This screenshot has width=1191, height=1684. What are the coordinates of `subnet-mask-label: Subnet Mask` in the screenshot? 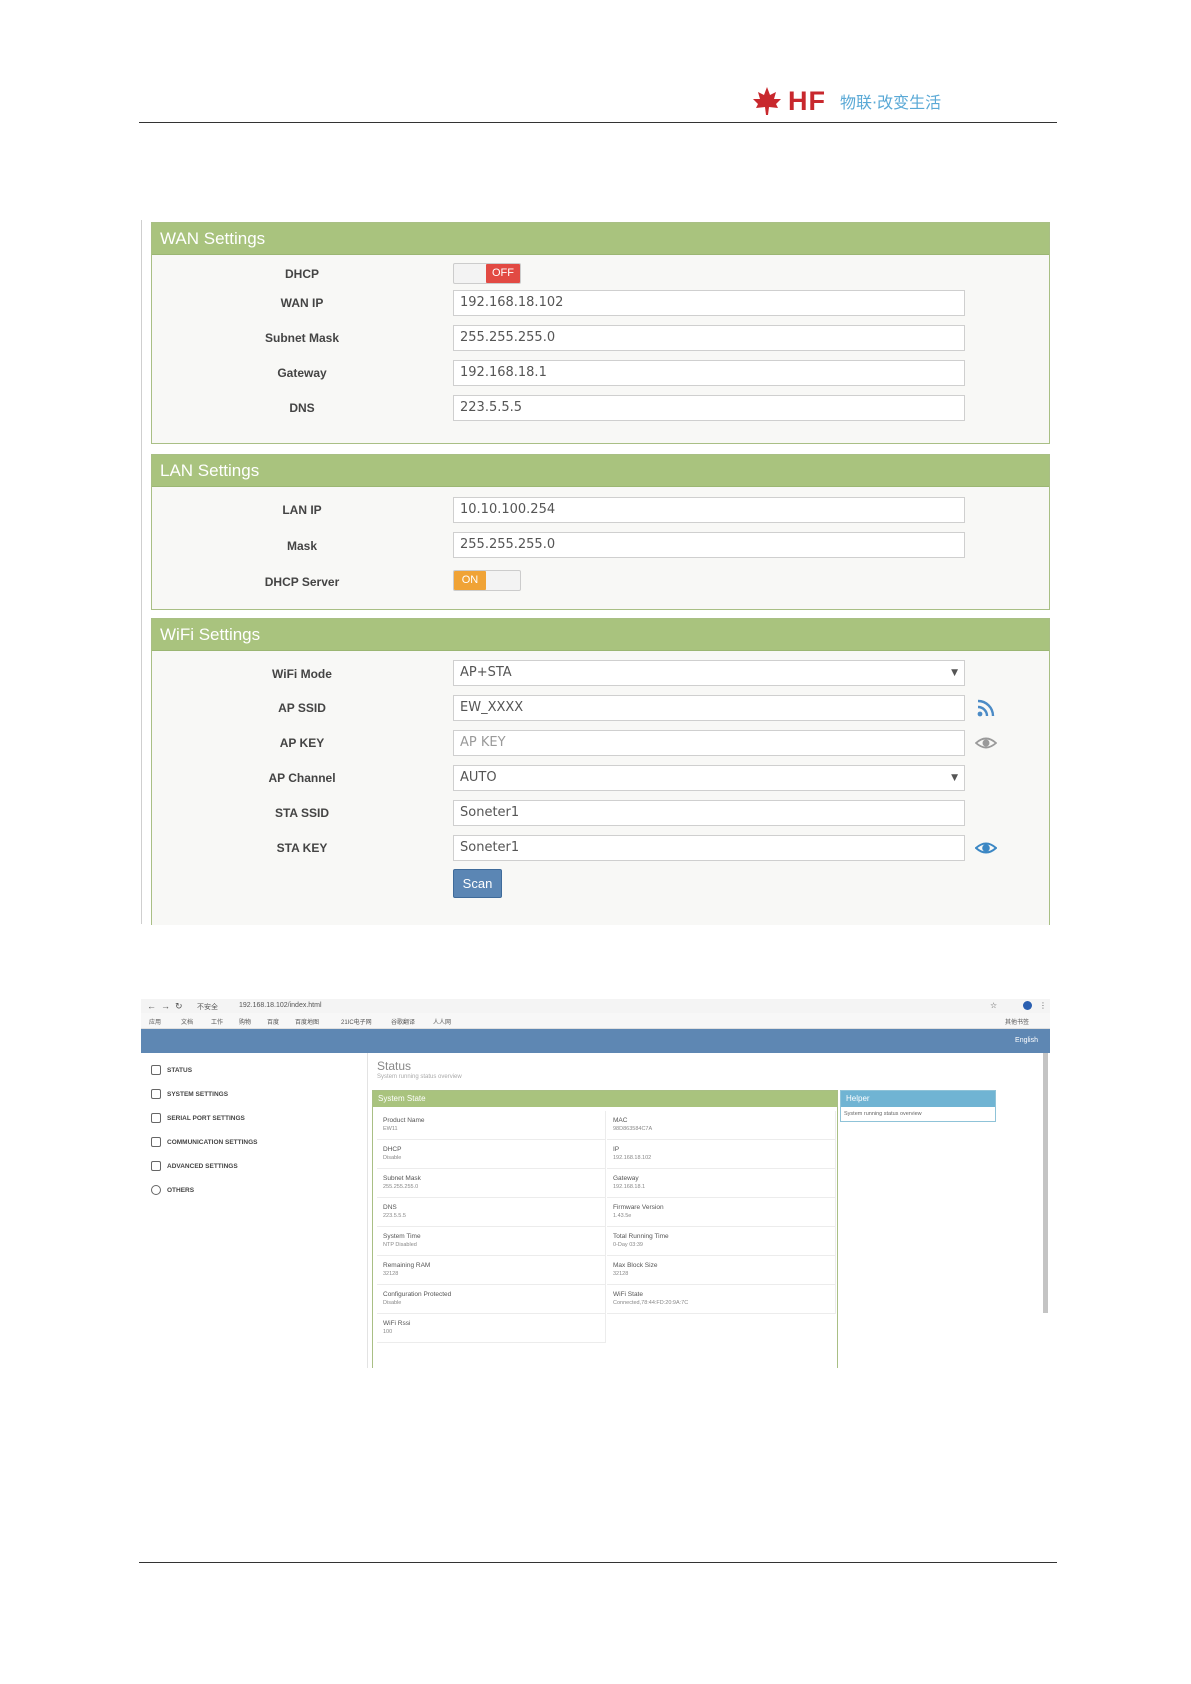 It's located at (301, 338).